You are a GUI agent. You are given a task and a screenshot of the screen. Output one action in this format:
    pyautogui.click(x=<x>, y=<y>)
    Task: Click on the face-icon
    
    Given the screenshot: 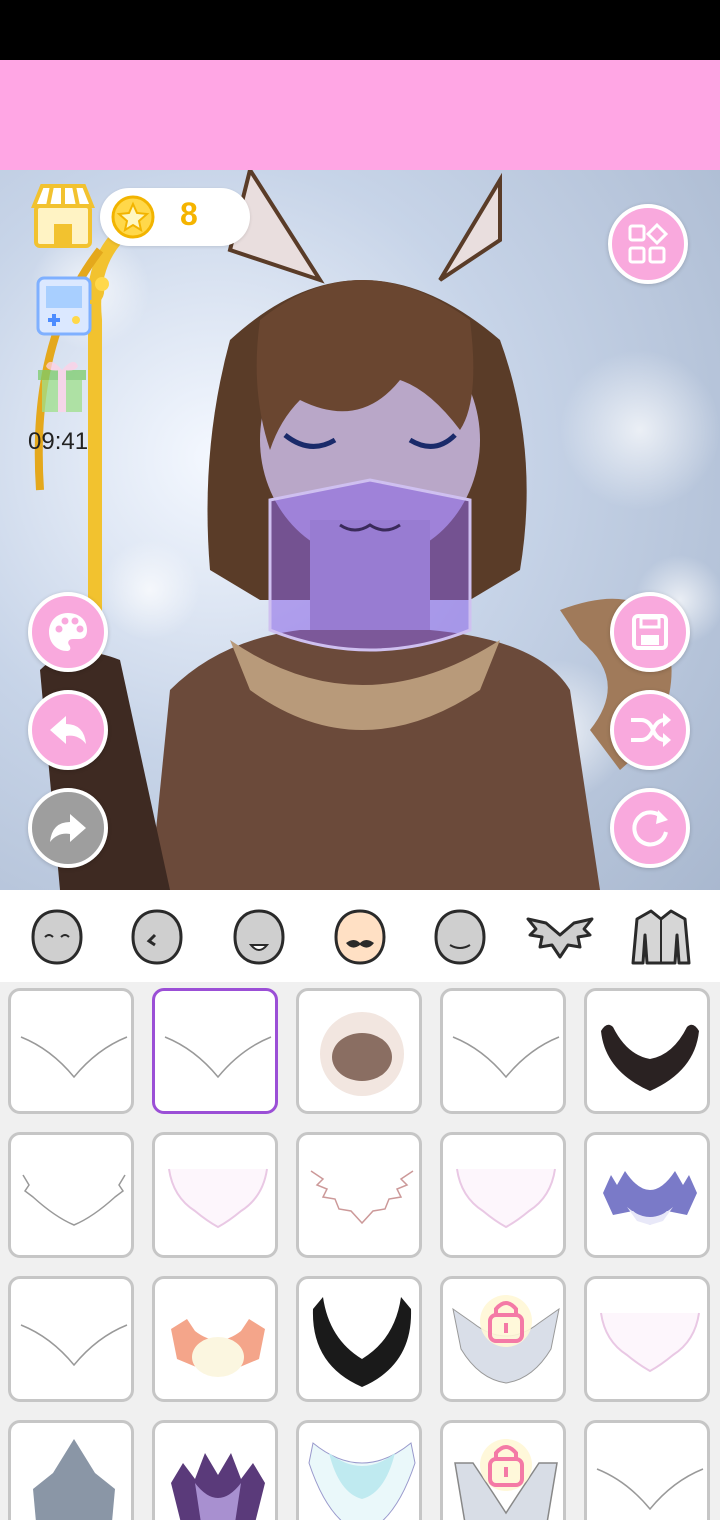 What is the action you would take?
    pyautogui.click(x=57, y=937)
    